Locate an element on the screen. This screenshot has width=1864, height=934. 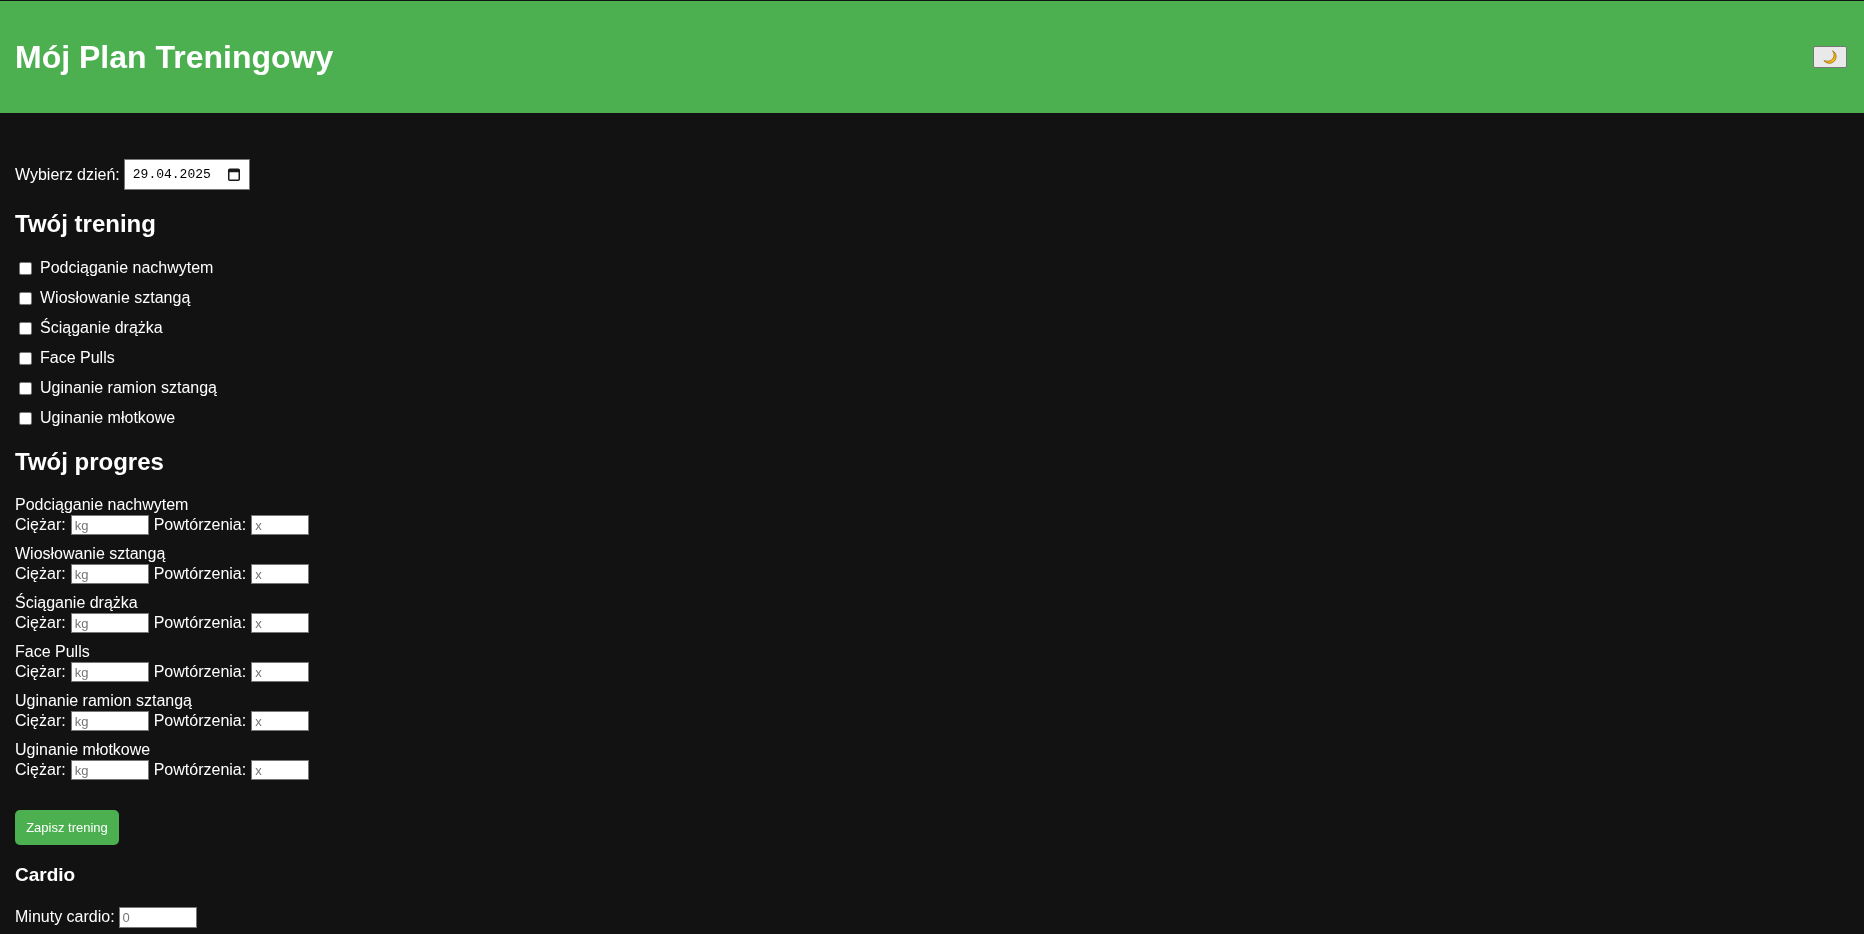
section-heading: Twój trening is located at coordinates (85, 224).